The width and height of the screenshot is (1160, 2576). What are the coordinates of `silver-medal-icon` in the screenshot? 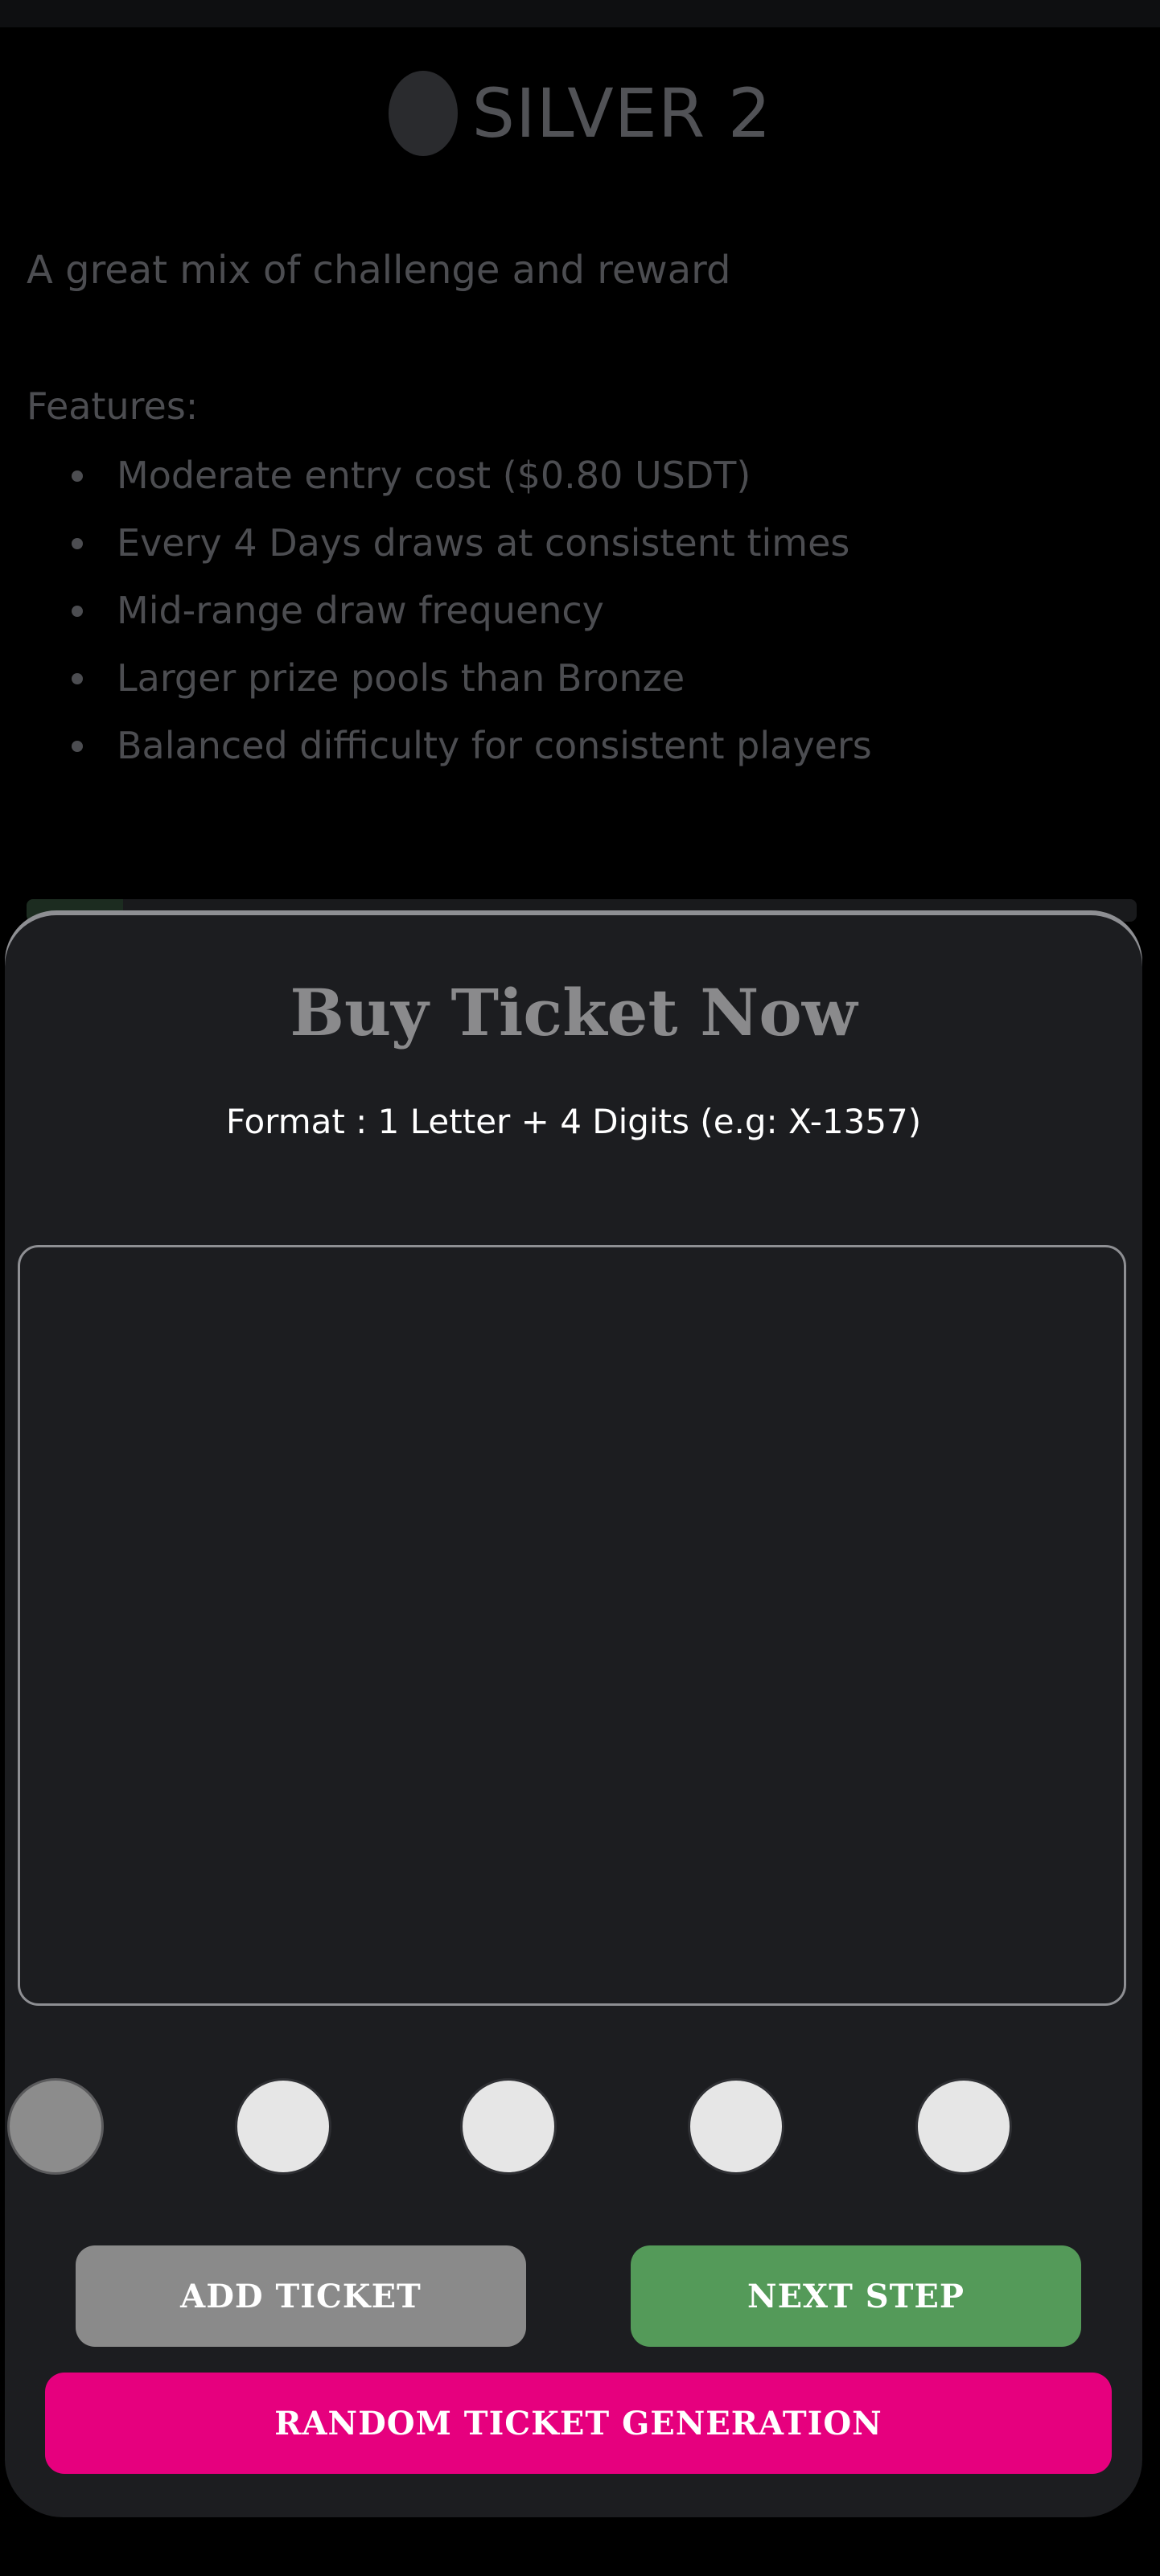 It's located at (423, 113).